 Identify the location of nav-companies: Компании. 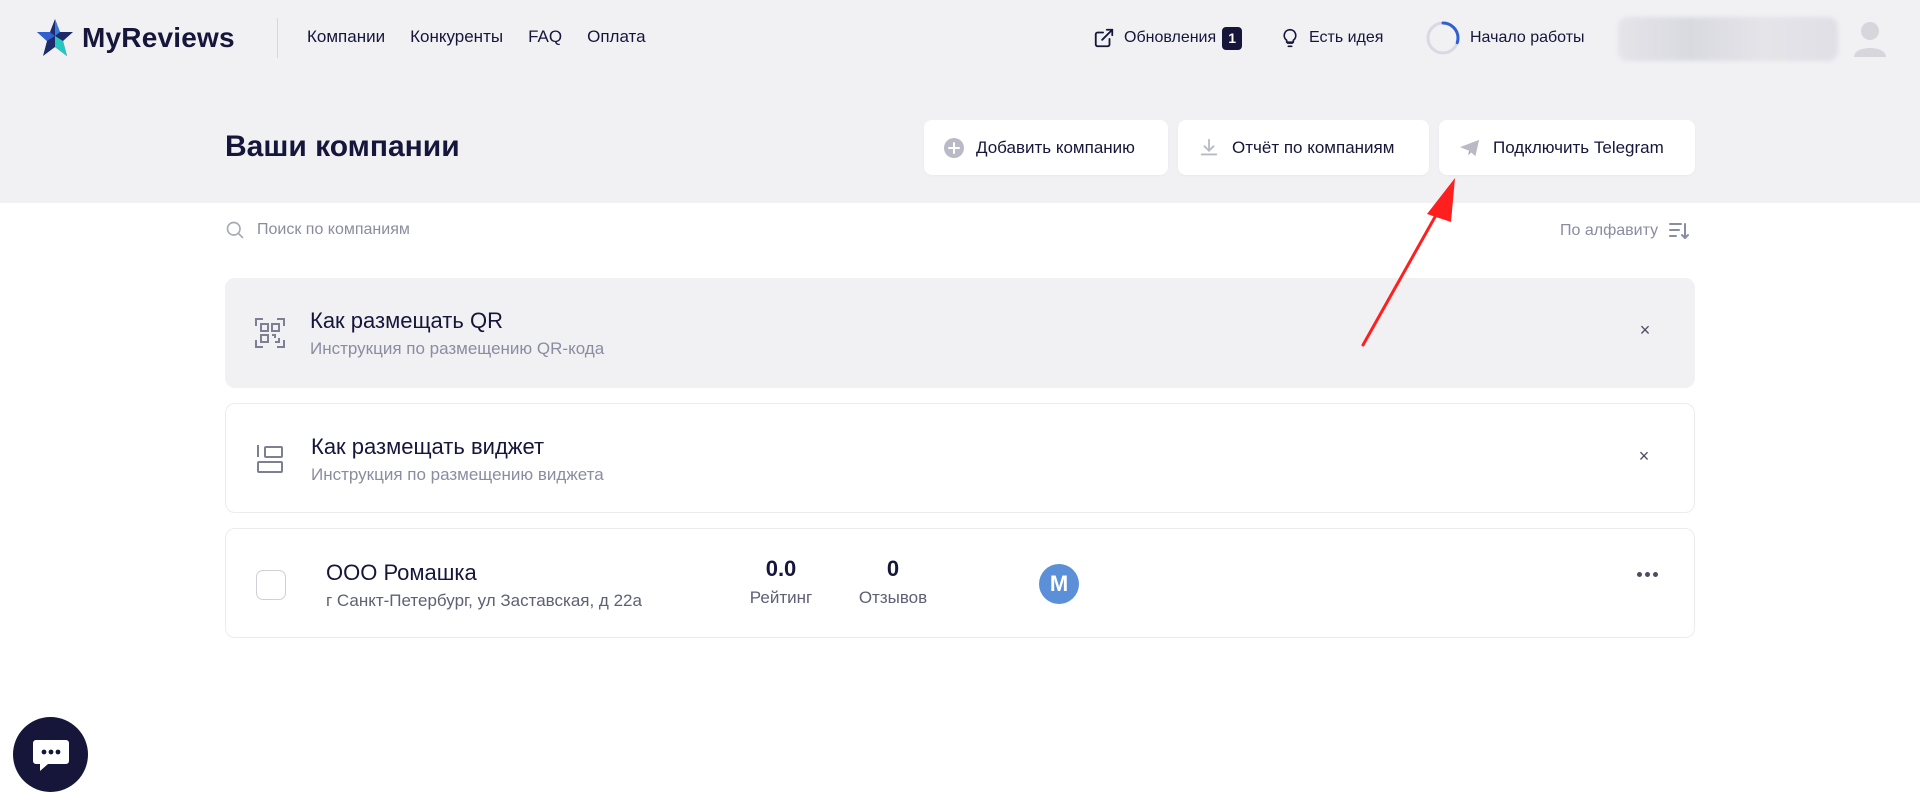
(346, 37).